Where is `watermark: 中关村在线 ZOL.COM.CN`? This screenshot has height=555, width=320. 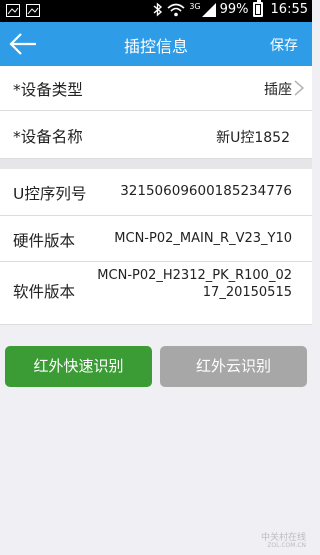 watermark: 中关村在线 ZOL.COM.CN is located at coordinates (283, 541).